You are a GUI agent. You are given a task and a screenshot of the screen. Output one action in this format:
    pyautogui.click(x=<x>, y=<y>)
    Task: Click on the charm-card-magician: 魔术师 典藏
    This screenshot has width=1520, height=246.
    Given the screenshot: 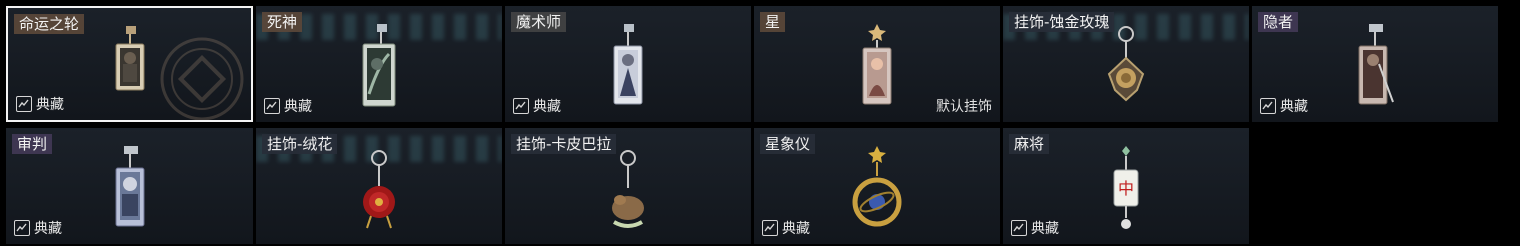 What is the action you would take?
    pyautogui.click(x=628, y=64)
    